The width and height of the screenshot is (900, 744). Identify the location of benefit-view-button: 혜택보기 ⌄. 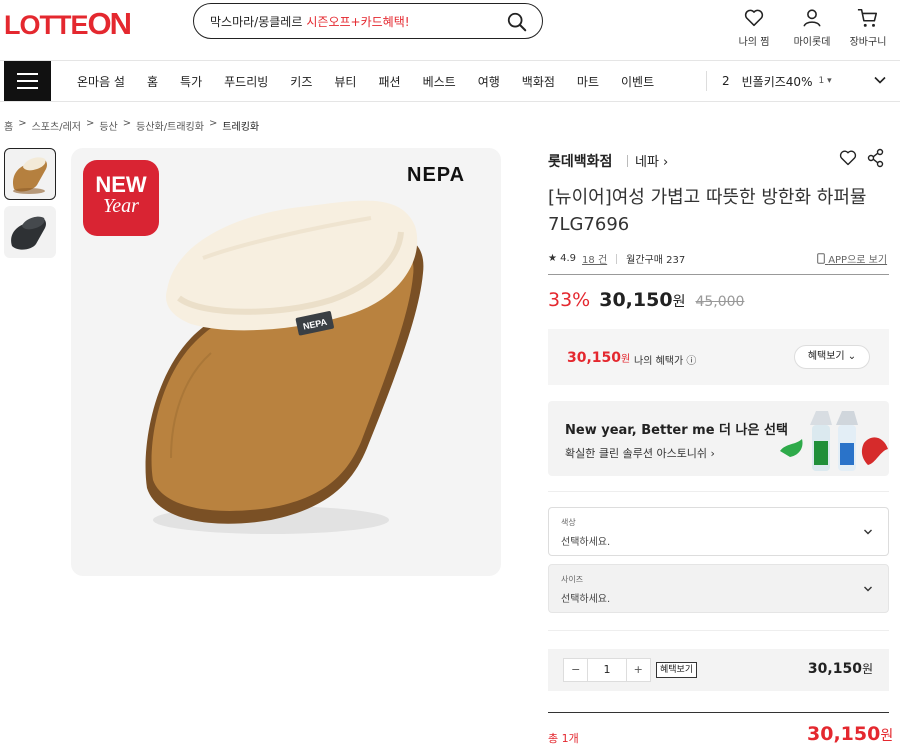
(832, 357).